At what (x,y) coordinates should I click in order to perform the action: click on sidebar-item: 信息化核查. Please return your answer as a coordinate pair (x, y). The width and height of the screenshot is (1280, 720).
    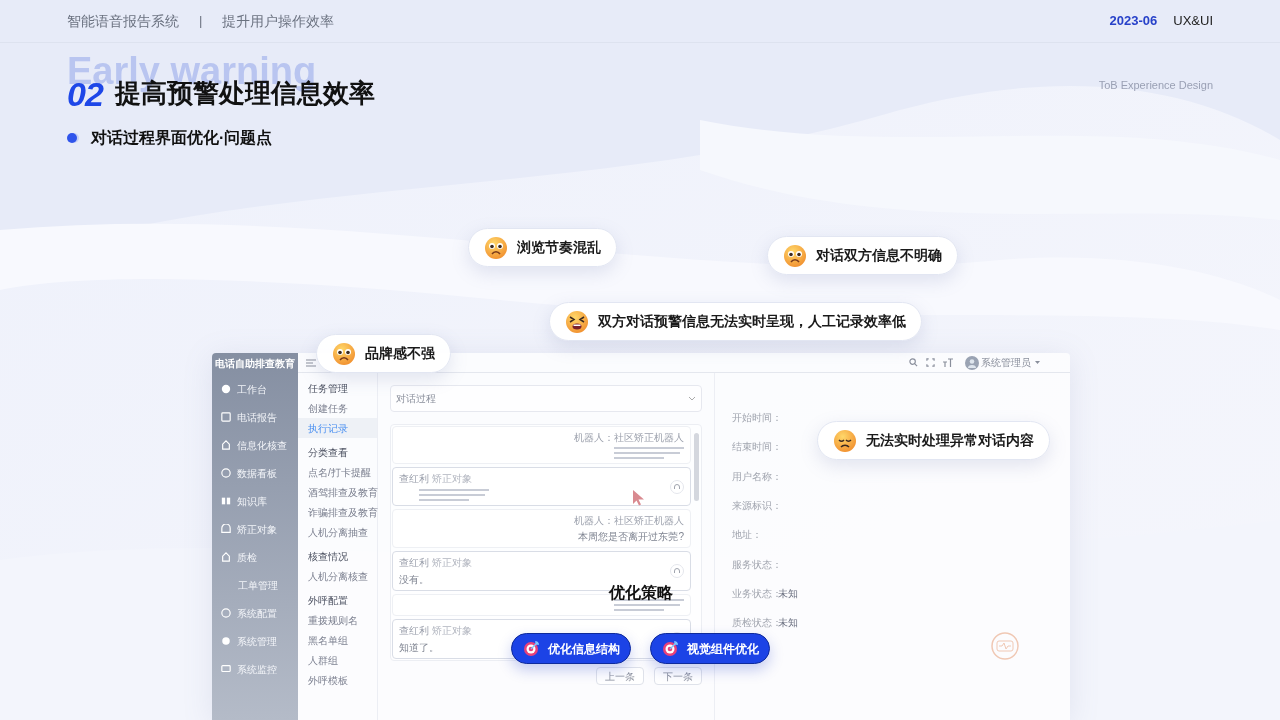
    Looking at the image, I should click on (255, 445).